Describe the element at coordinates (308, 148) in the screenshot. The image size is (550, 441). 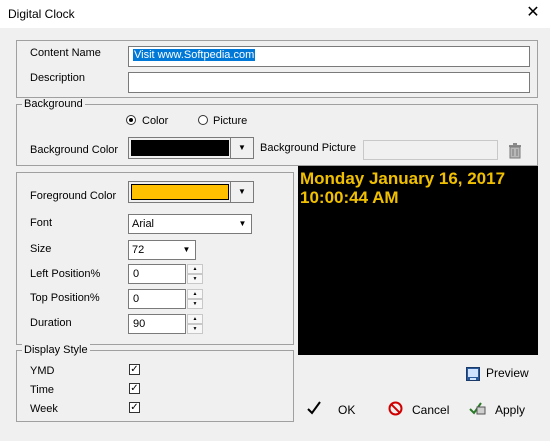
I see `background-picture-label: Background Picture` at that location.